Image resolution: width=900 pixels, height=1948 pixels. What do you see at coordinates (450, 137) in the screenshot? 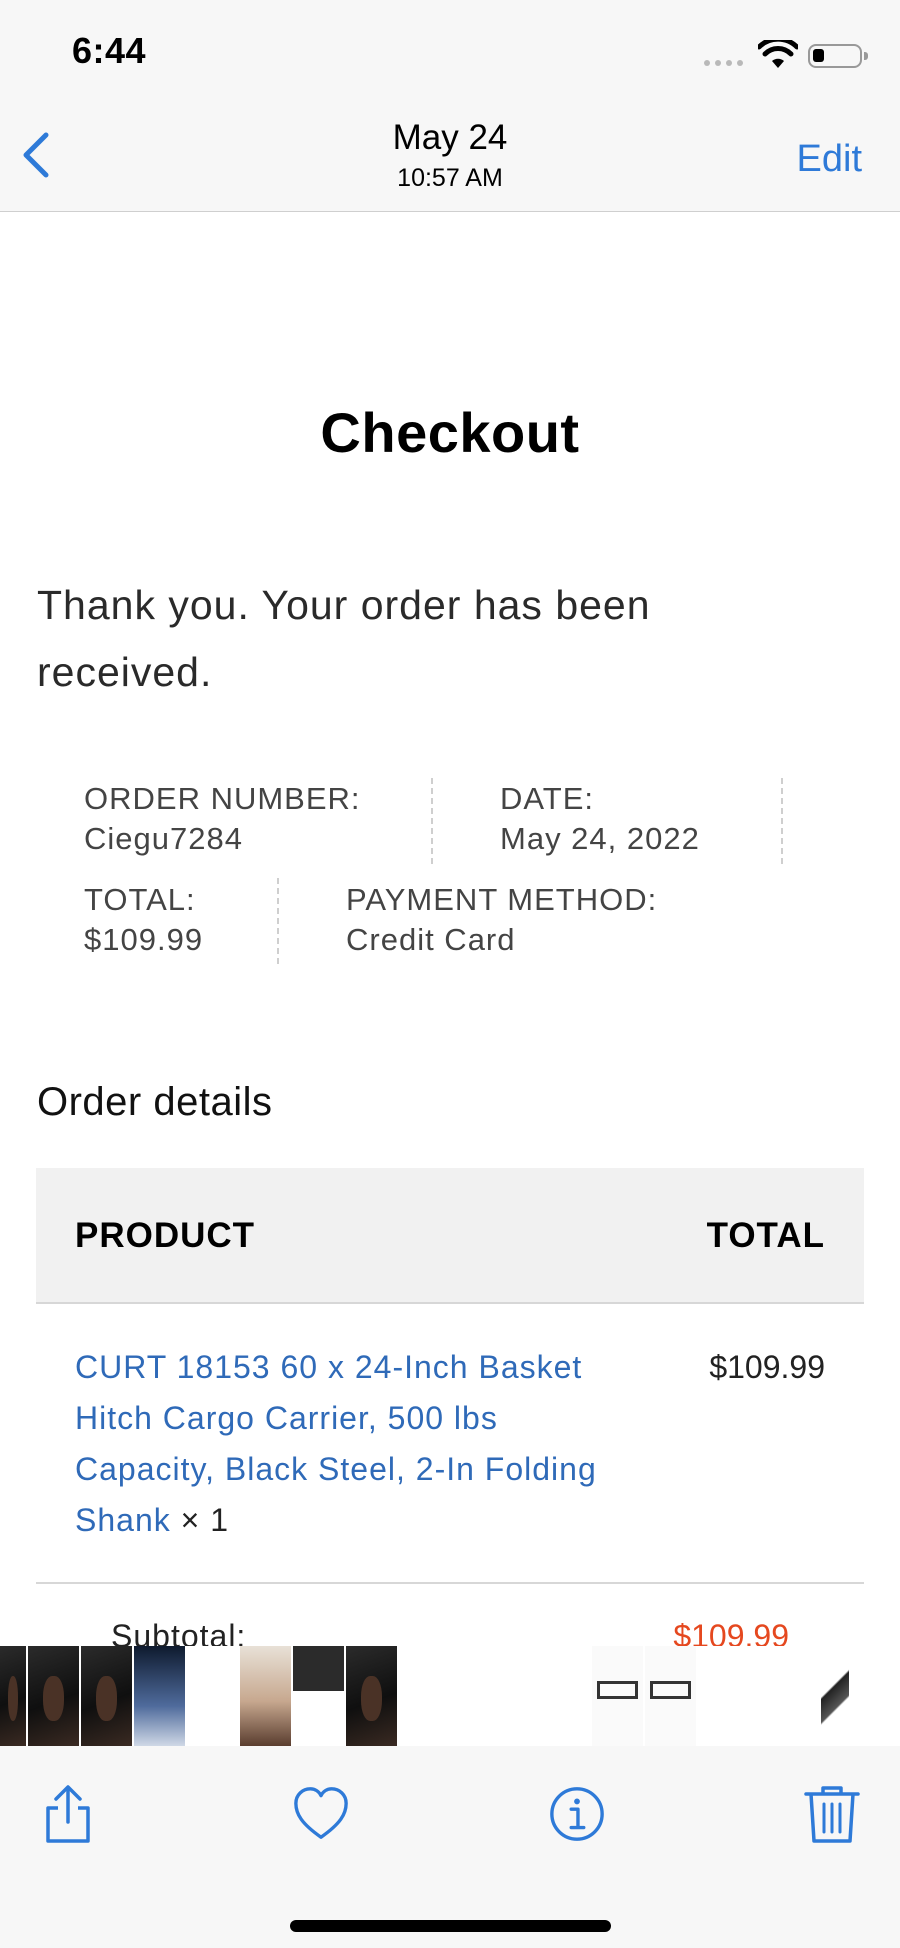
I see `nav-title: May 24` at bounding box center [450, 137].